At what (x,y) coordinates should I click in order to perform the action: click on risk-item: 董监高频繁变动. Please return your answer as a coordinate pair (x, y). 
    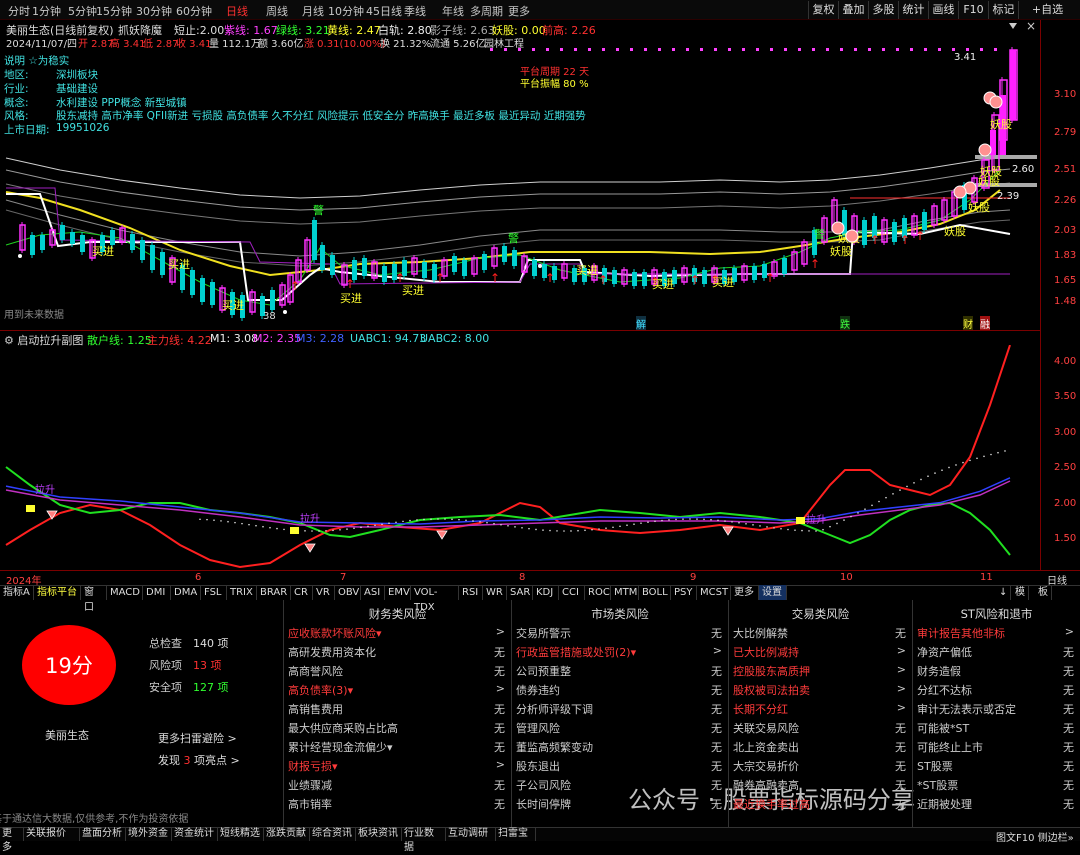
    Looking at the image, I should click on (554, 747).